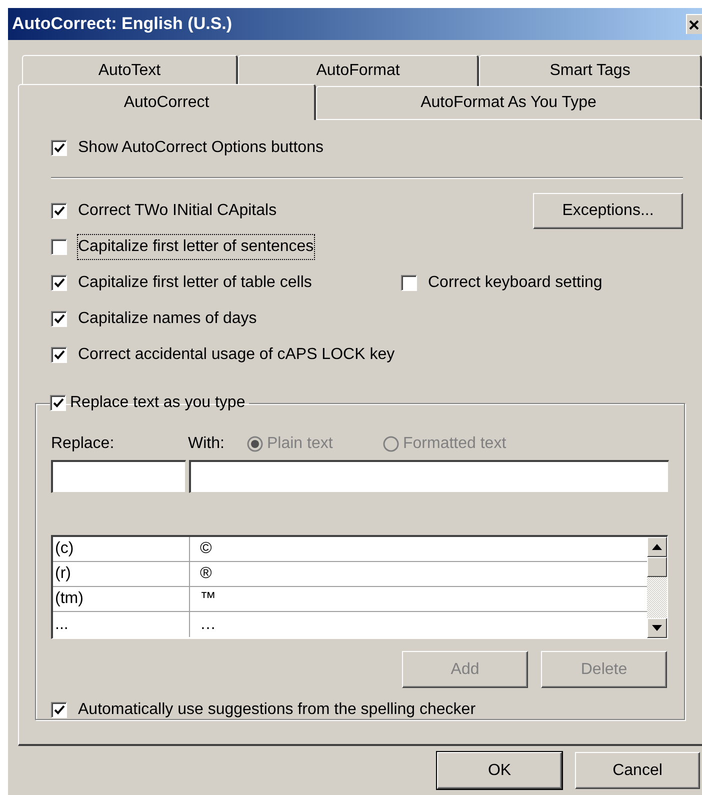  What do you see at coordinates (657, 587) in the screenshot?
I see `scrollbar` at bounding box center [657, 587].